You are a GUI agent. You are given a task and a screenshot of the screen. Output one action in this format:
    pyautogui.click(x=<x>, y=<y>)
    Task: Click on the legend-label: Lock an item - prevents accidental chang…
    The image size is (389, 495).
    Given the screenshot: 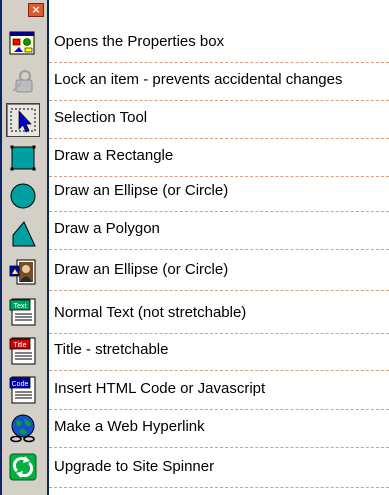 What is the action you would take?
    pyautogui.click(x=198, y=79)
    